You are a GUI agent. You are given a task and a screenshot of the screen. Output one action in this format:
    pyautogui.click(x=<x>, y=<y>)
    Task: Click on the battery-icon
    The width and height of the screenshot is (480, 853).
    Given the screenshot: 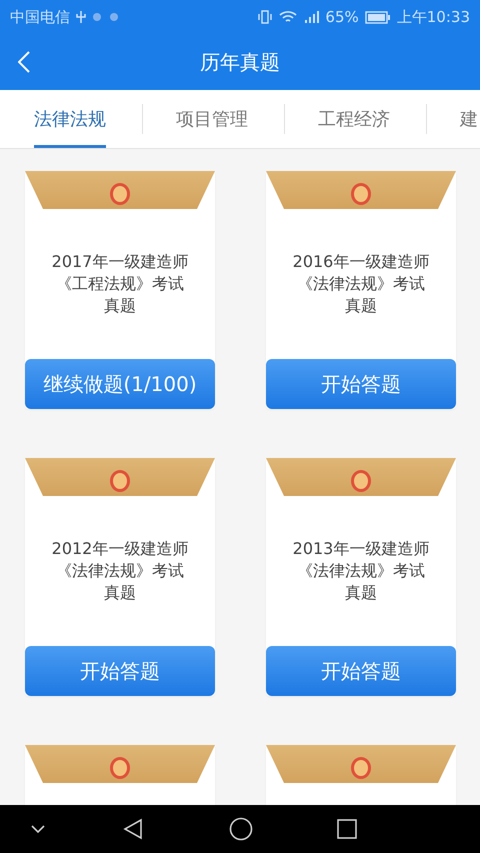 What is the action you would take?
    pyautogui.click(x=377, y=17)
    